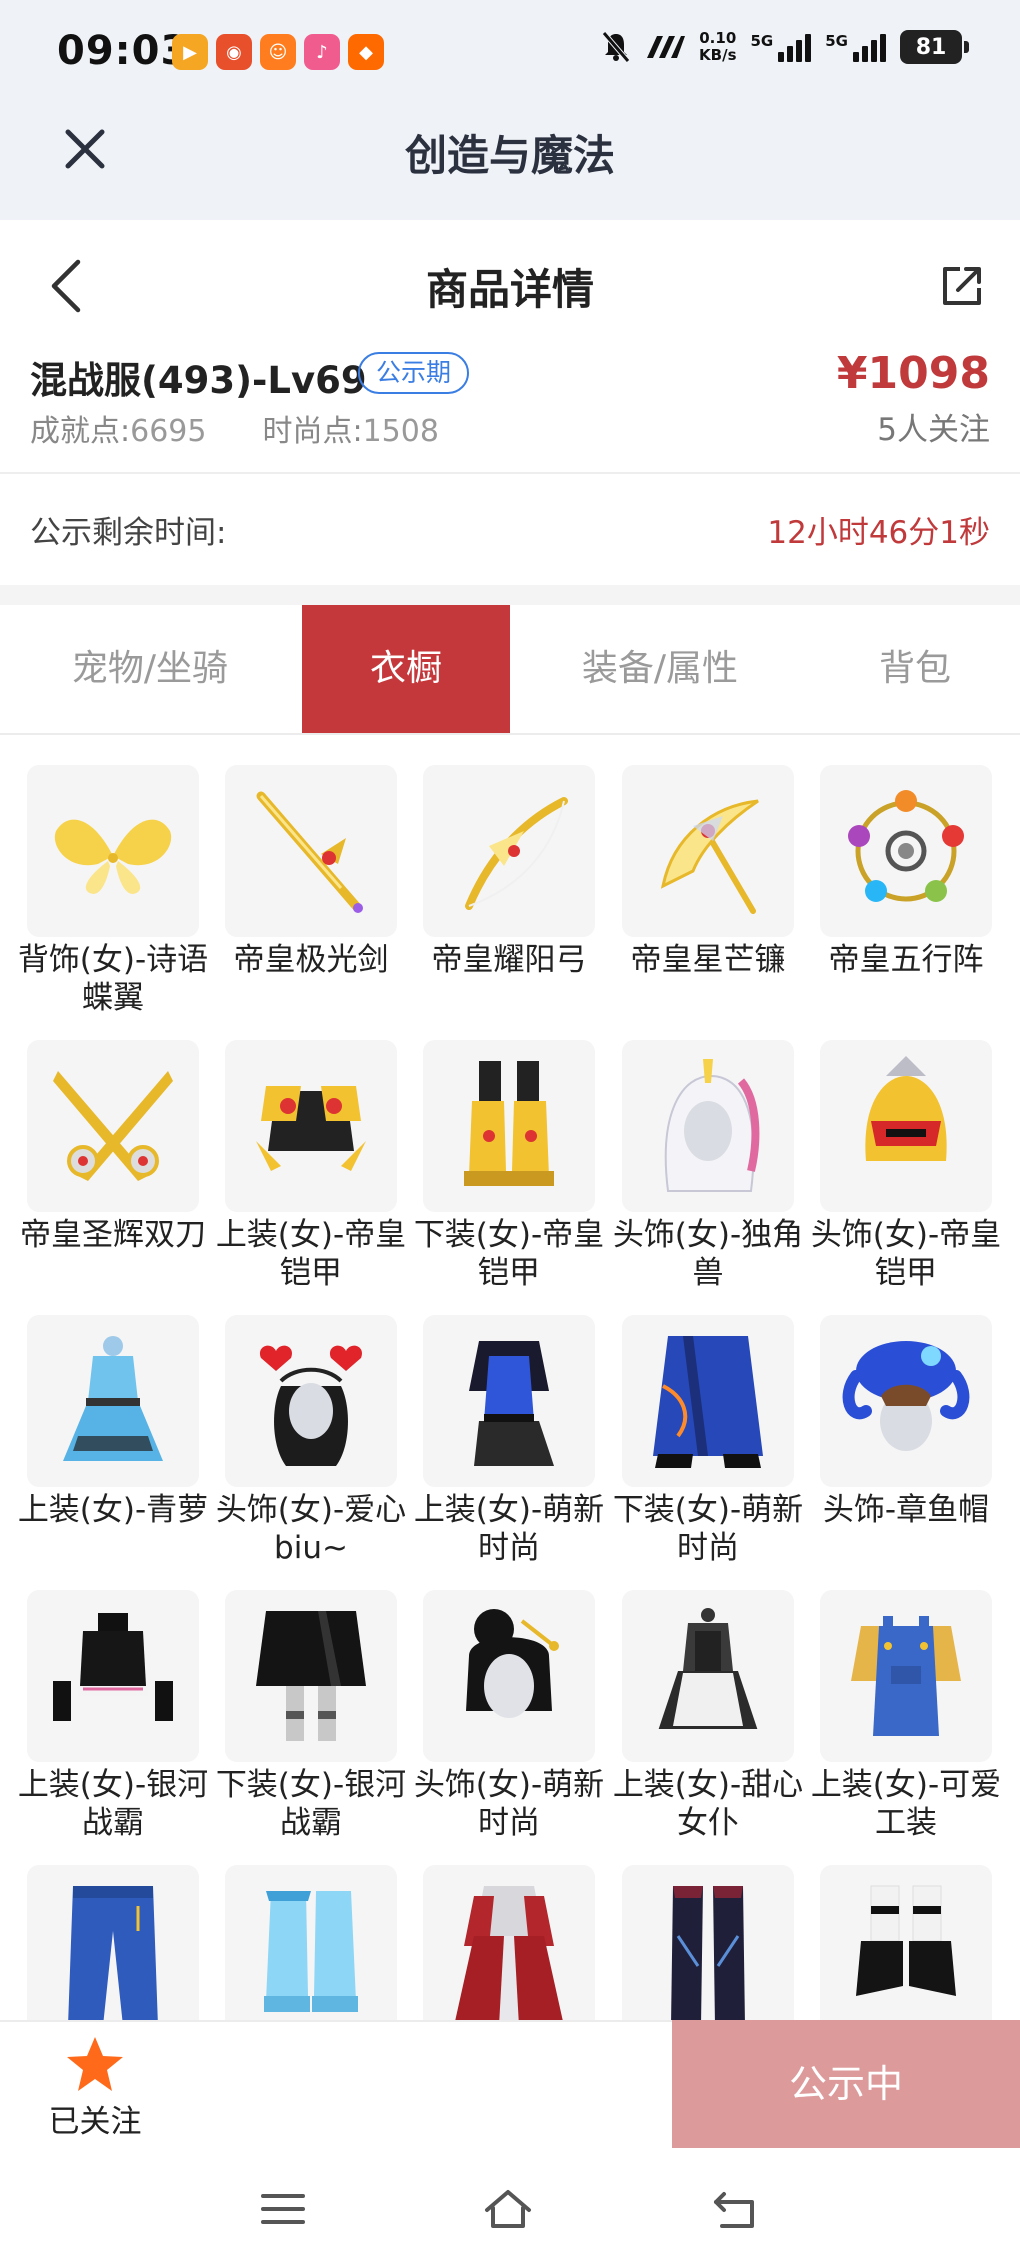 This screenshot has width=1020, height=2267. I want to click on item-name: 上装(女)-萌新时尚, so click(509, 1529).